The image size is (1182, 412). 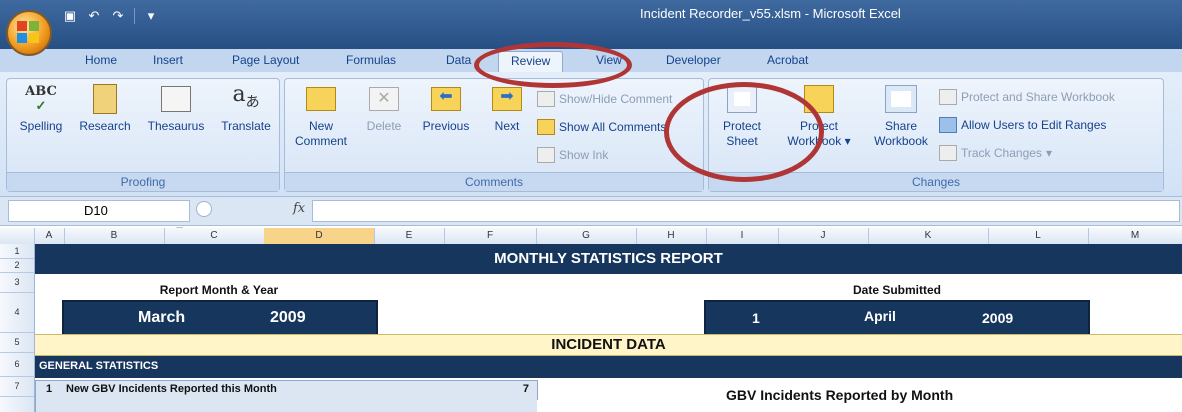 I want to click on incident-data-title: INCIDENT DATA, so click(x=608, y=344).